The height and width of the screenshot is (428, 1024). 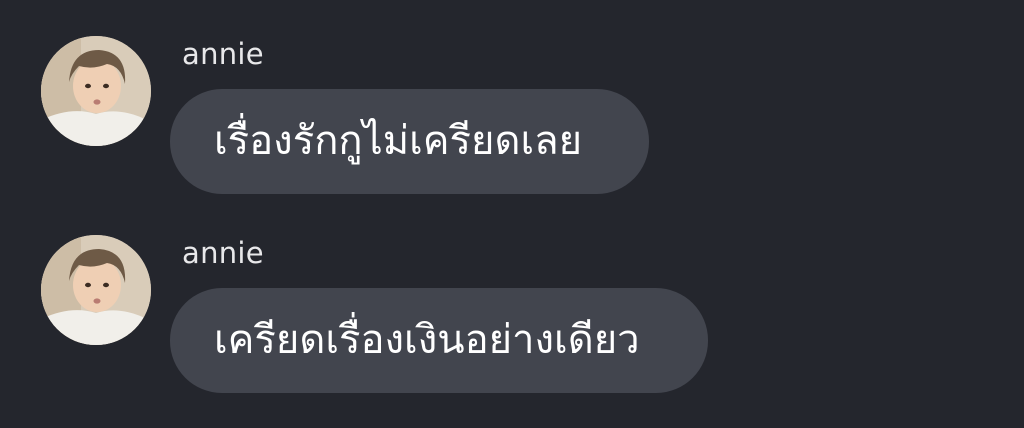 What do you see at coordinates (439, 340) in the screenshot?
I see `message-bubble: เครียดเรื่องเงินอย่างเดียว` at bounding box center [439, 340].